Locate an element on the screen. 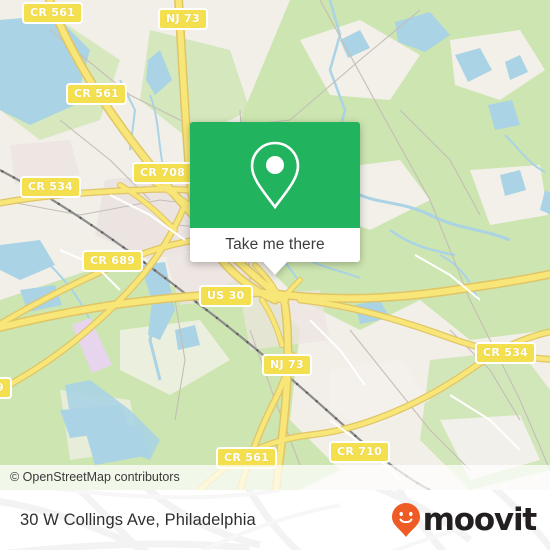  footer-content: 30 W Collings Ave, Philadelphia moovit is located at coordinates (275, 520).